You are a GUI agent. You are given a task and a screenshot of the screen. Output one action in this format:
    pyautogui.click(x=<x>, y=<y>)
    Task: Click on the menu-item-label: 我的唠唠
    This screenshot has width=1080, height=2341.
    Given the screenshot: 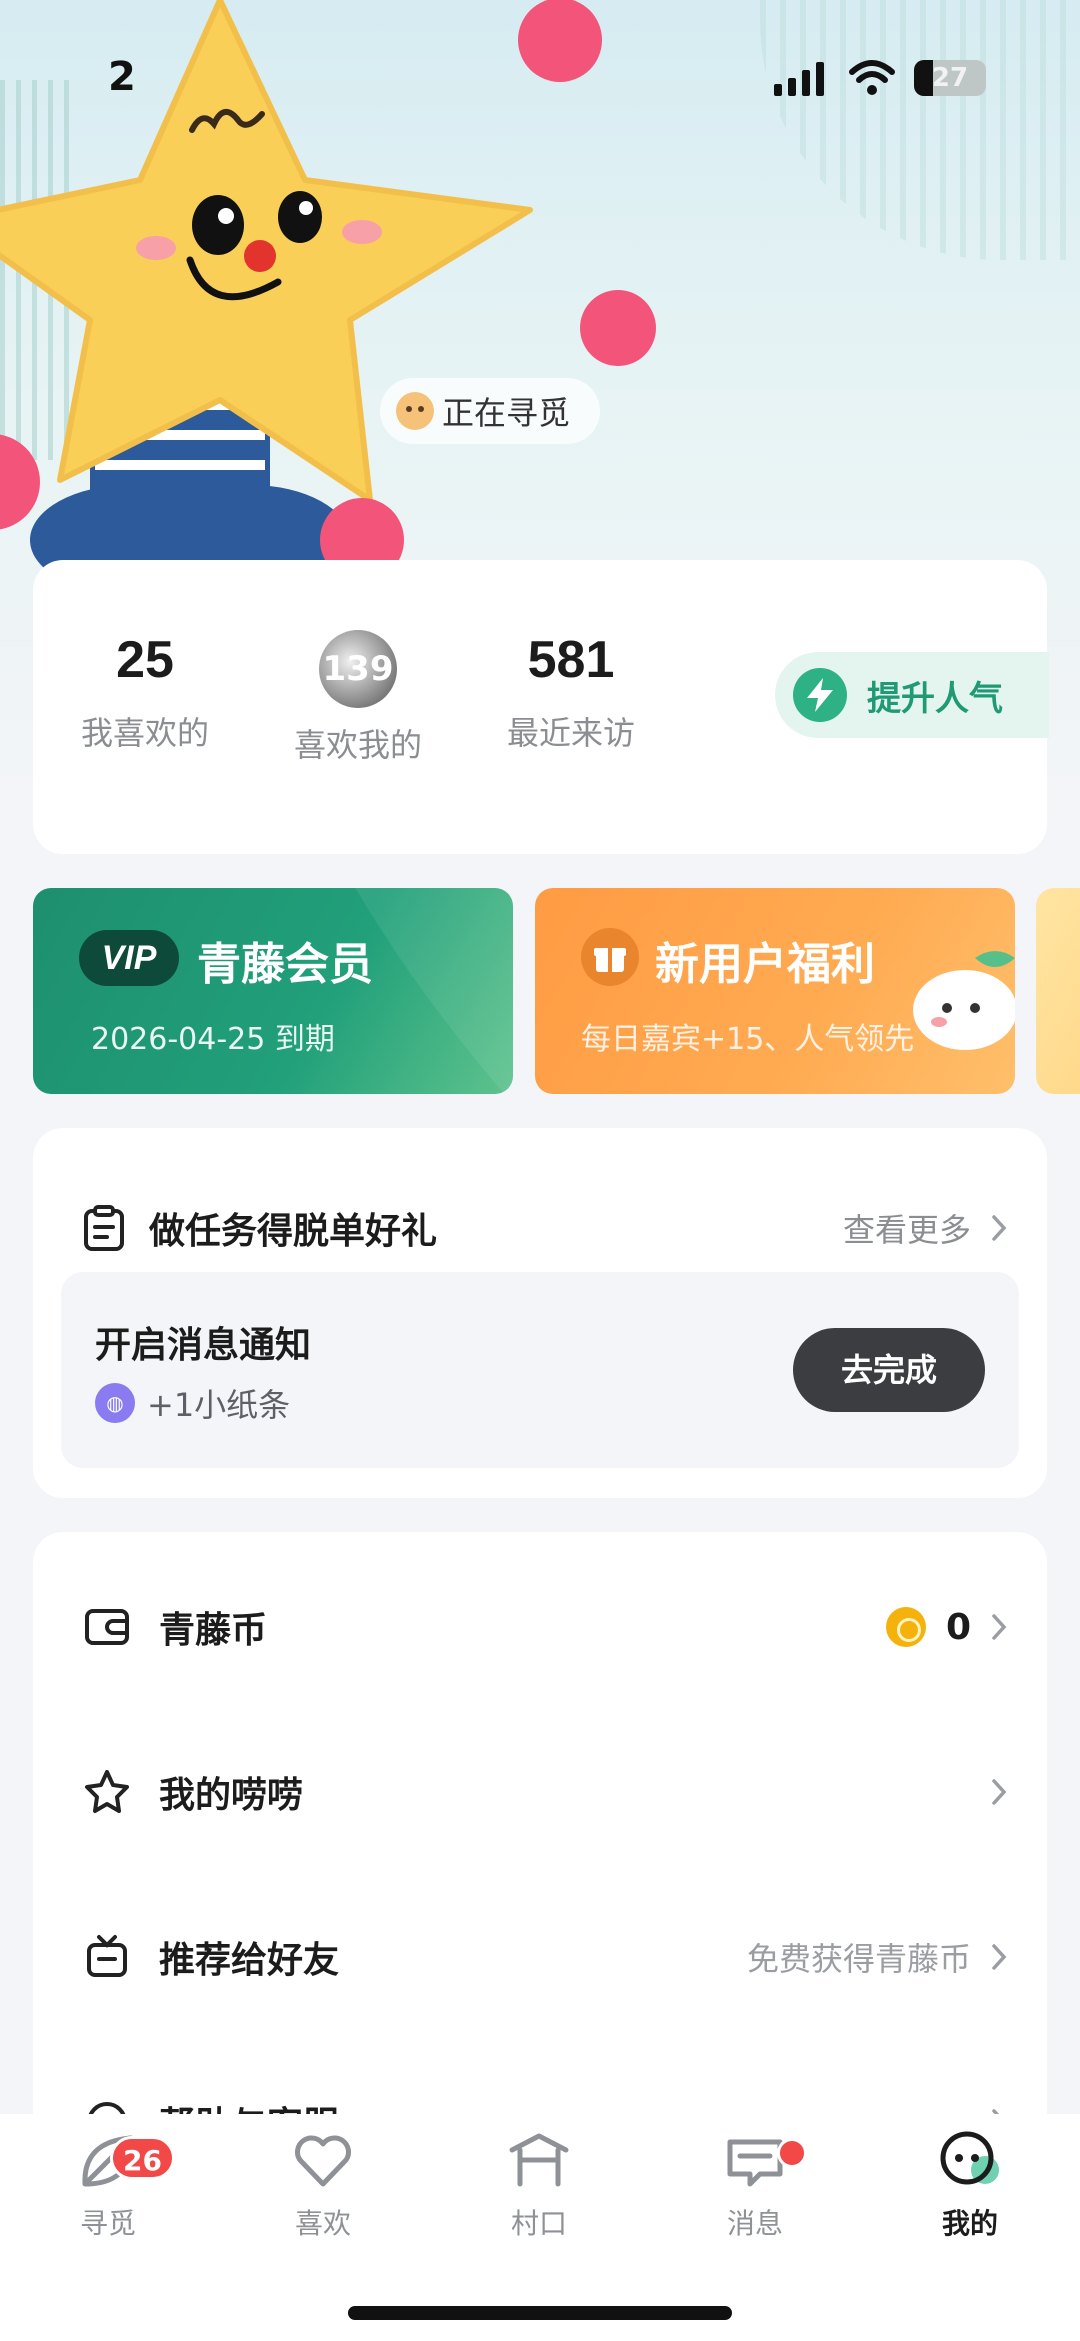 What is the action you would take?
    pyautogui.click(x=231, y=1795)
    